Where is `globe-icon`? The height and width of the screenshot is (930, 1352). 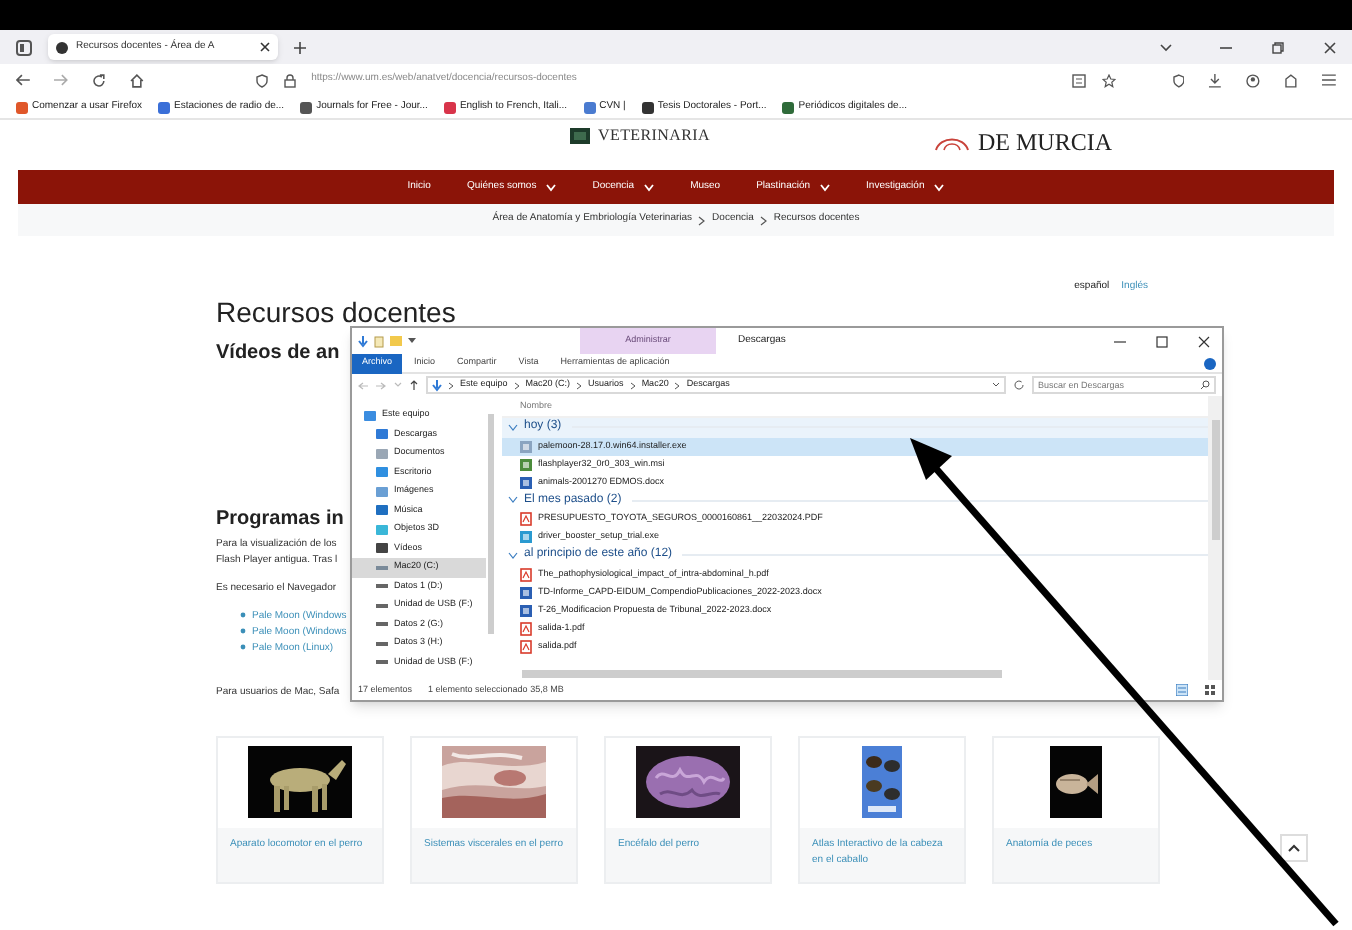
globe-icon is located at coordinates (62, 47).